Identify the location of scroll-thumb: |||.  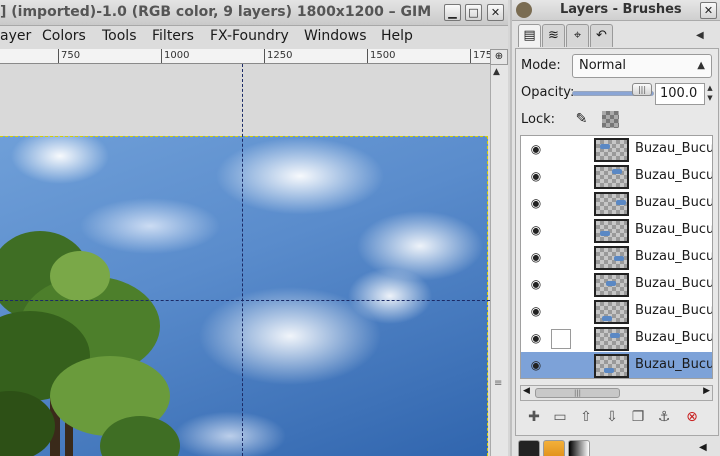
(577, 393).